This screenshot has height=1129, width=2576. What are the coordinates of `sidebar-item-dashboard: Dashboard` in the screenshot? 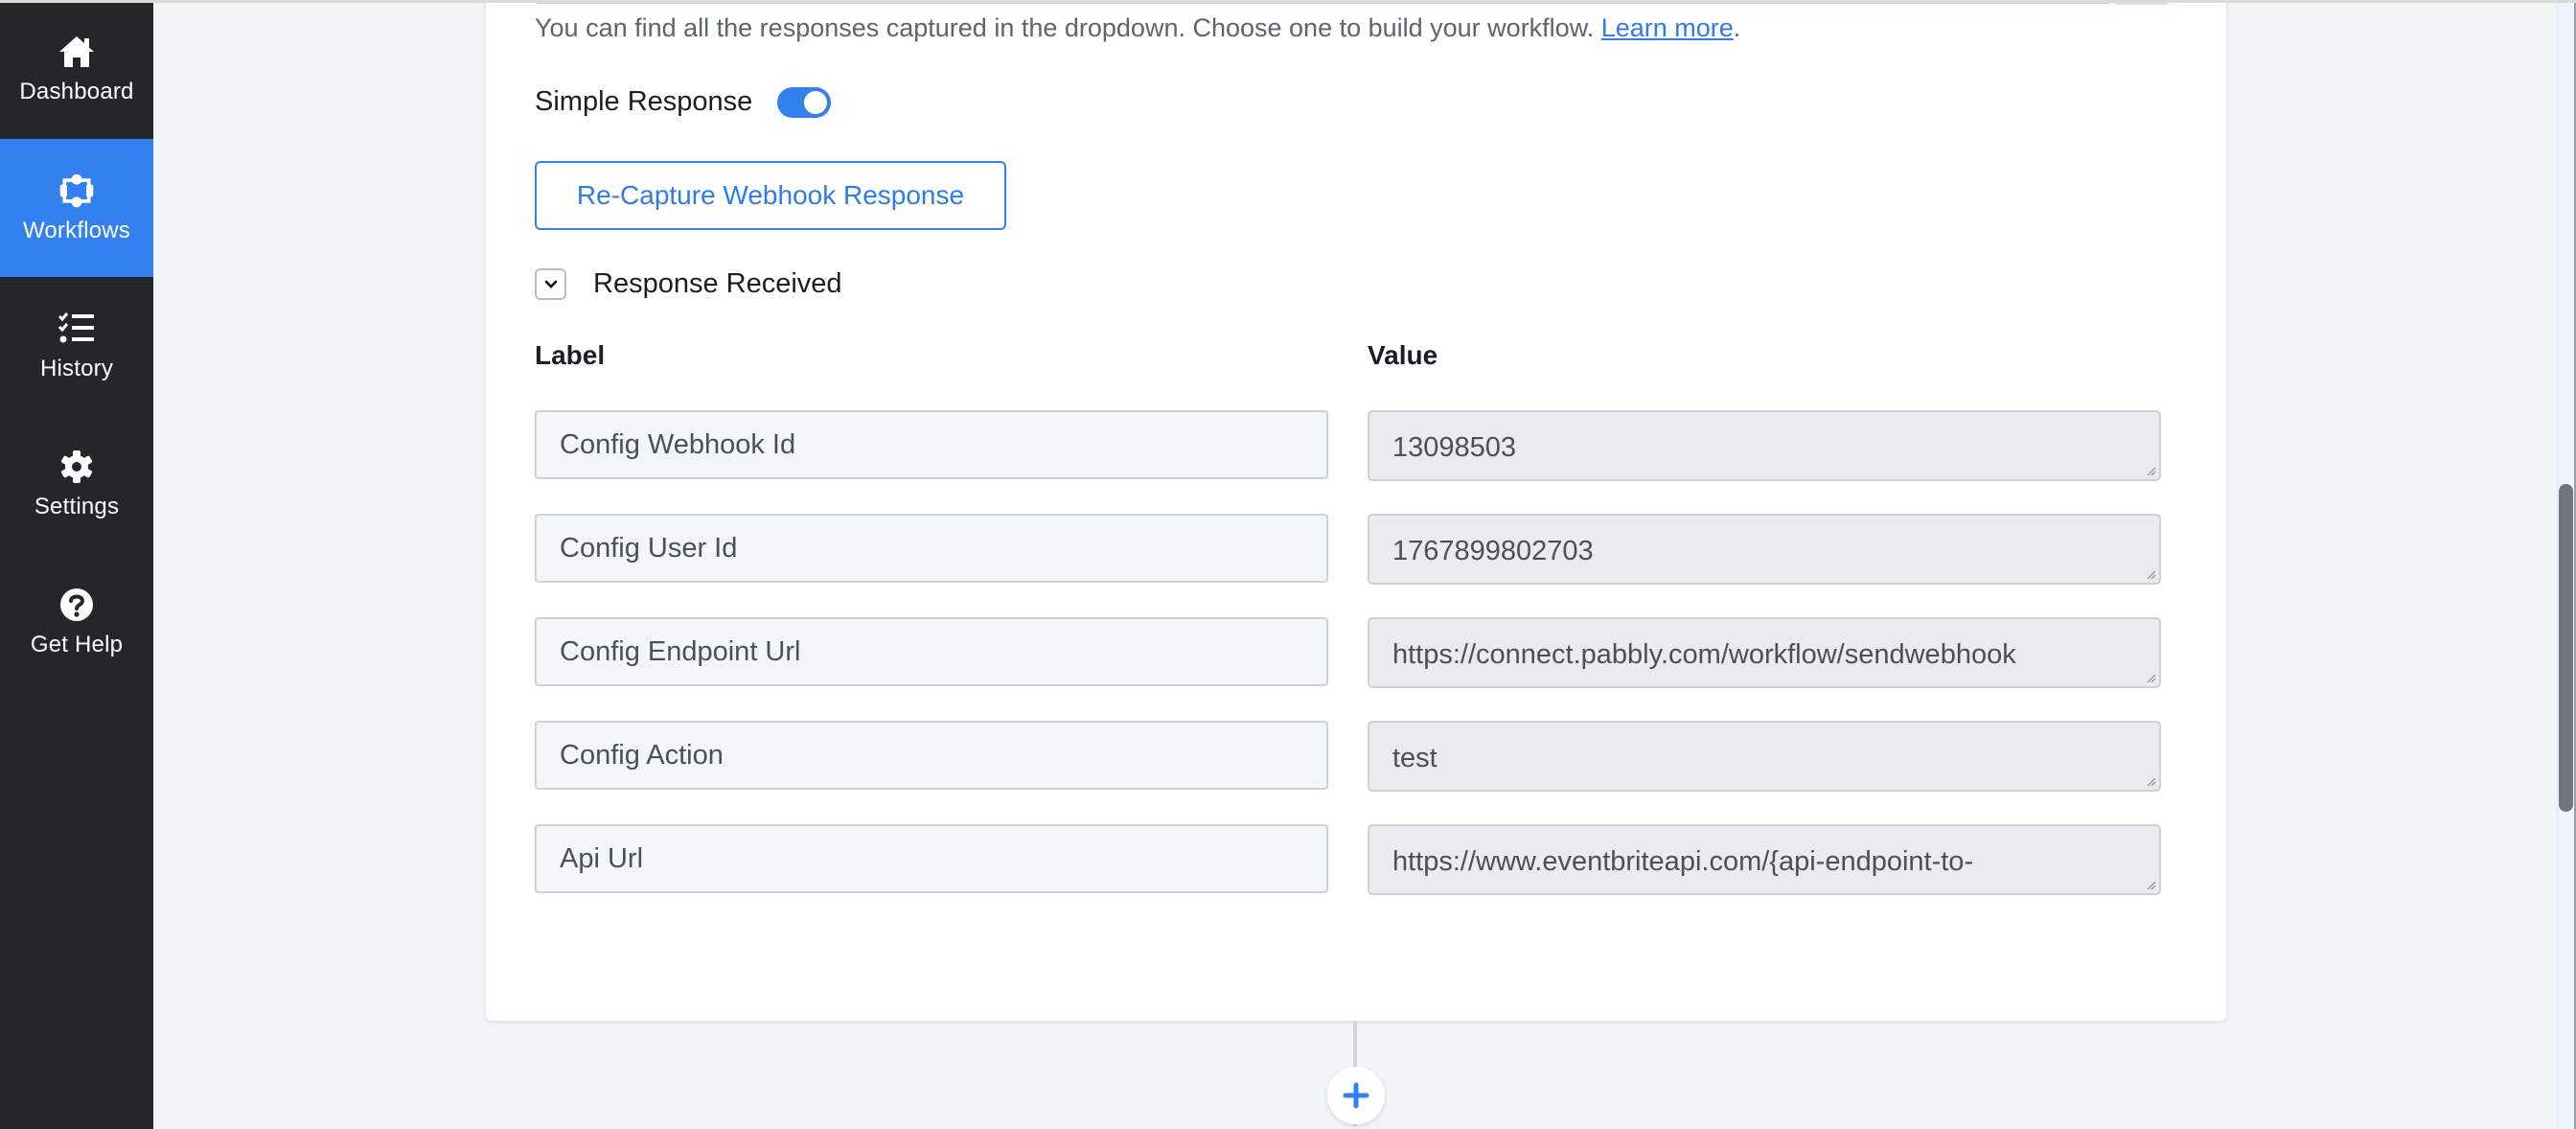 It's located at (76, 69).